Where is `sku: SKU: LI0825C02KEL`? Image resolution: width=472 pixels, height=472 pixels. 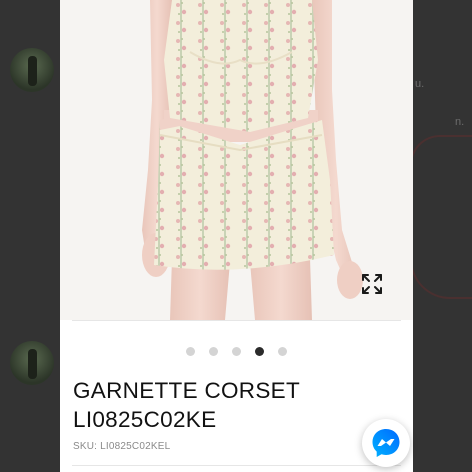 sku: SKU: LI0825C02KEL is located at coordinates (121, 446).